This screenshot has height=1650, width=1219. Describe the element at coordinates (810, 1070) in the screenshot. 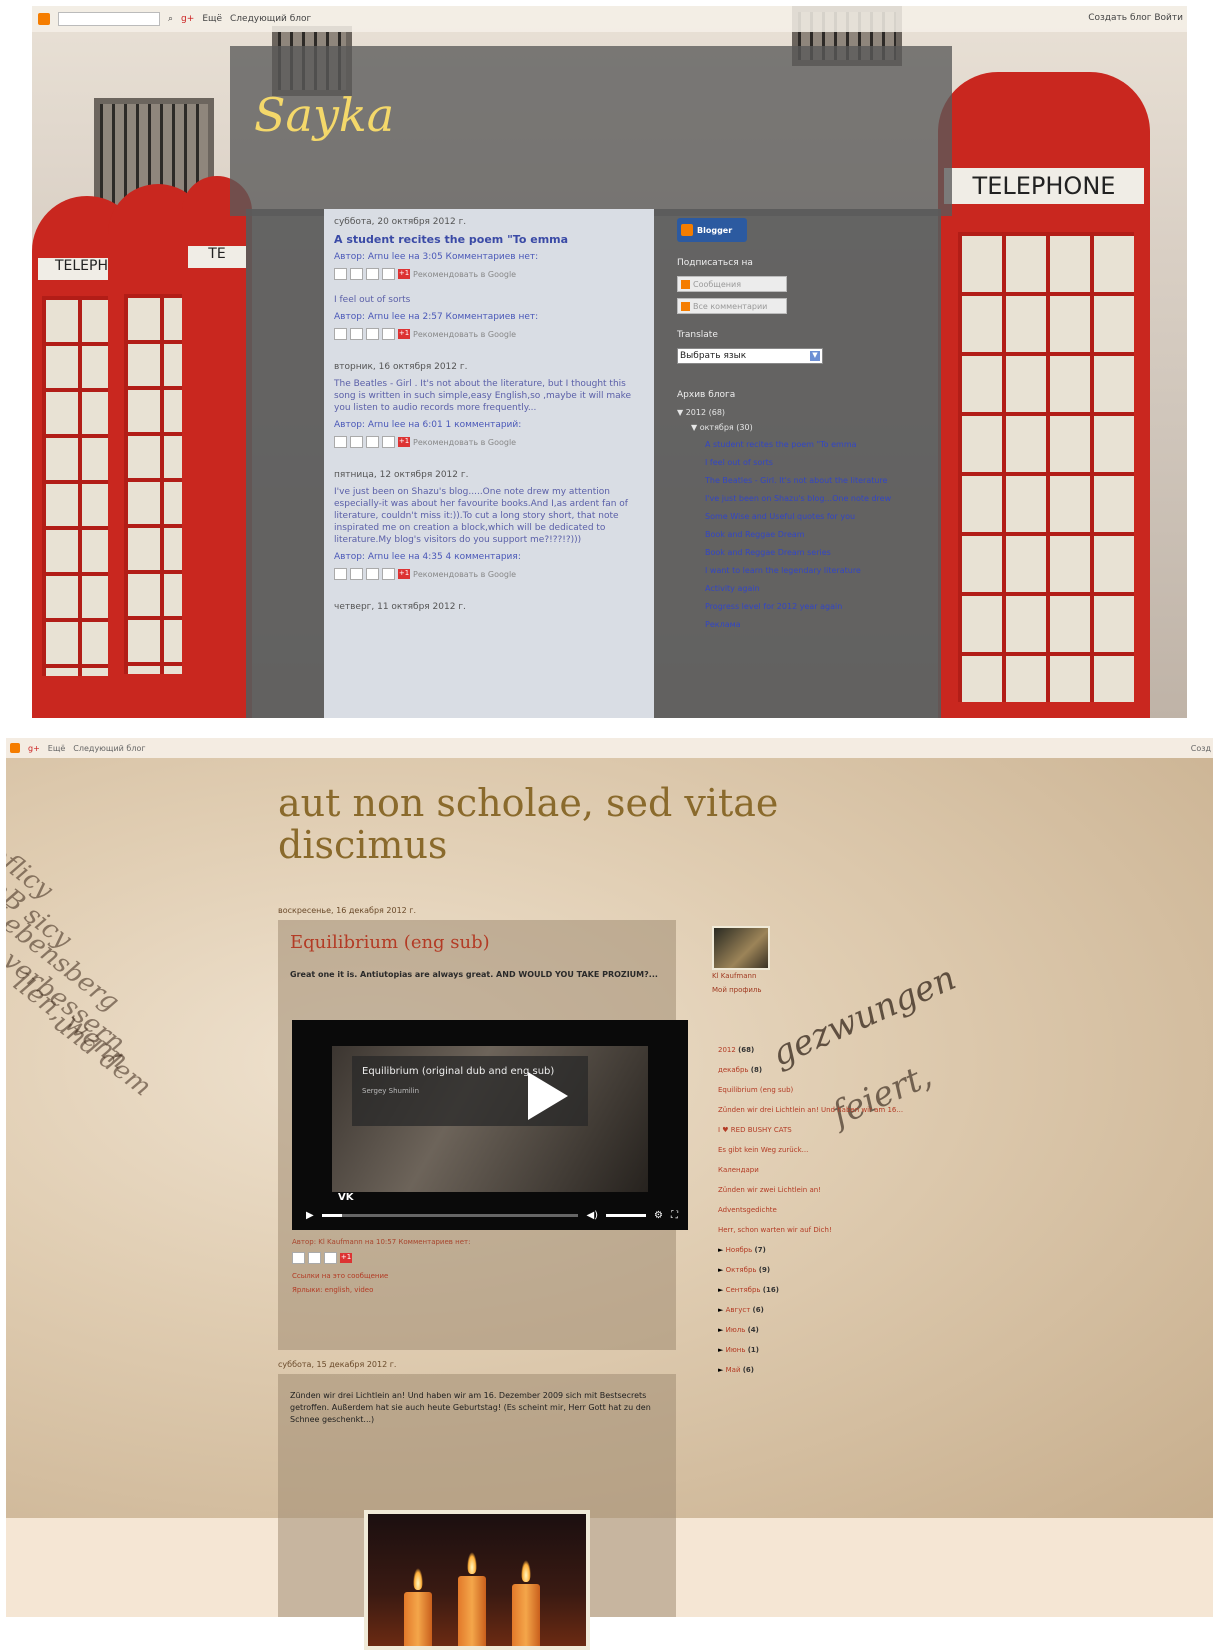

I see `archive-entry: декабрь (8)` at that location.